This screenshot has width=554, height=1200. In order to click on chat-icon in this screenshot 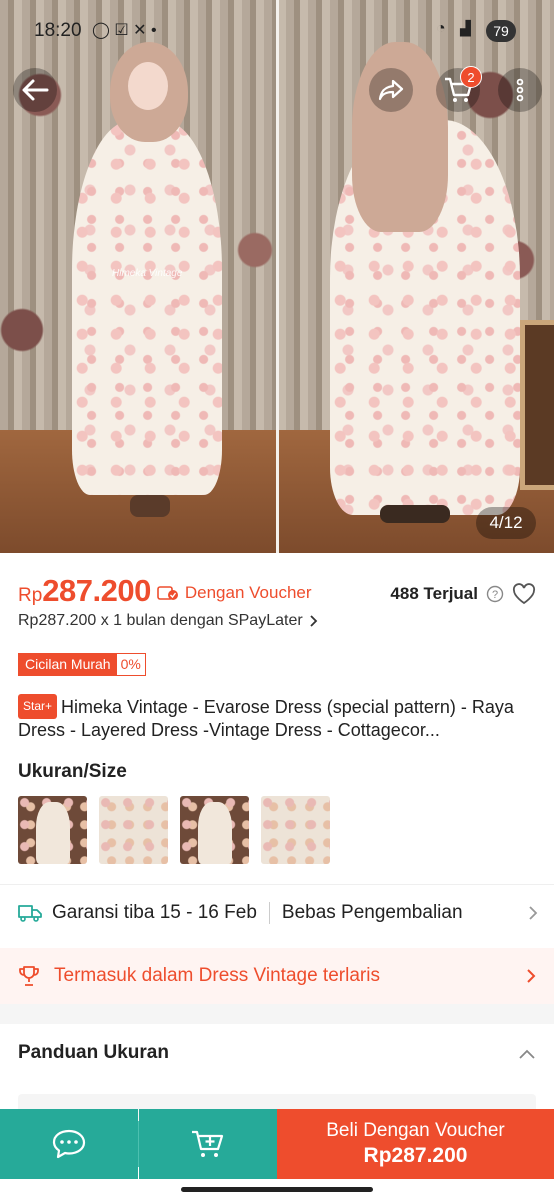, I will do `click(69, 1144)`.